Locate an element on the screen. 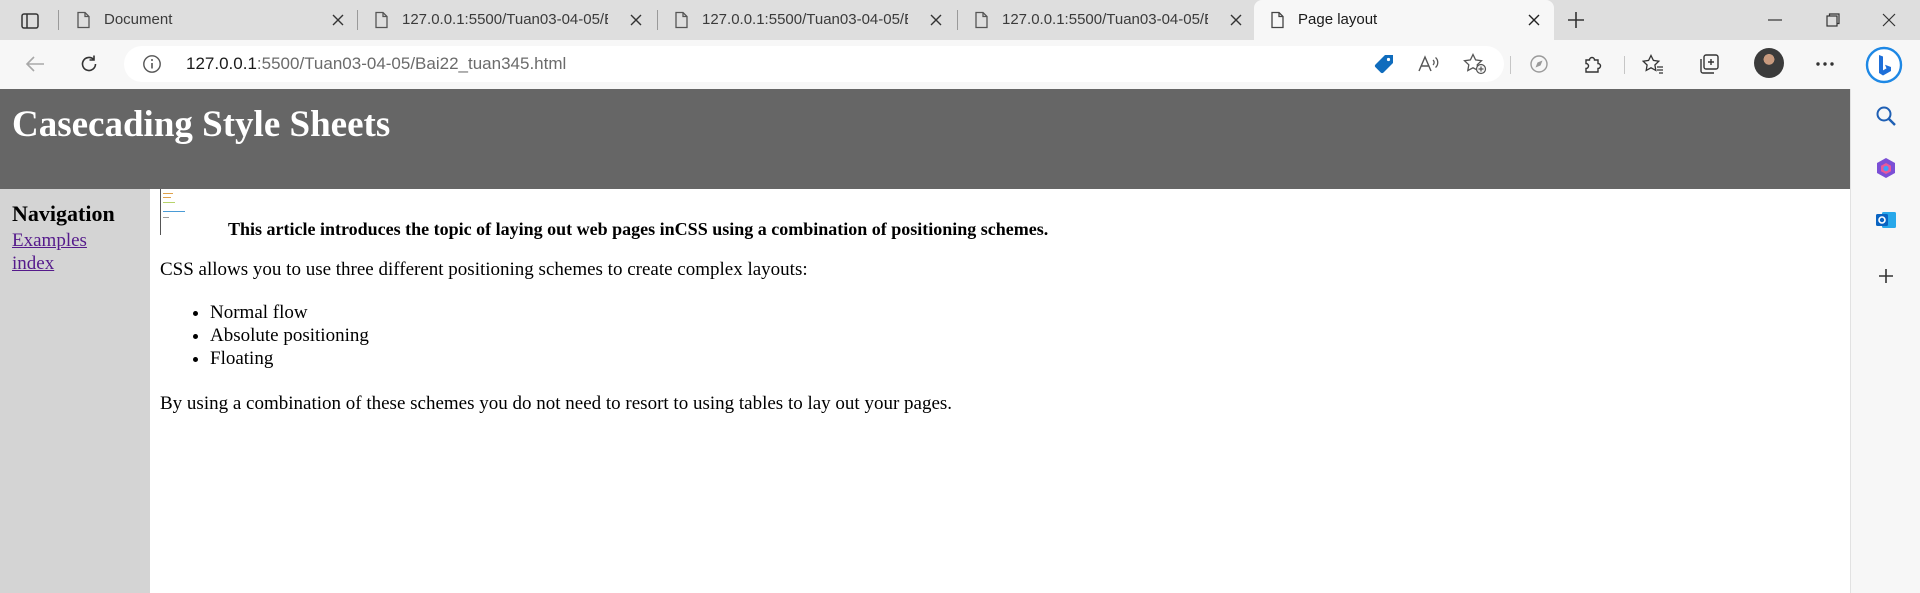 This screenshot has width=1920, height=593. tab-page-3: 127.0.0.1:5500/Tuan03-04-05/Bai is located at coordinates (807, 20).